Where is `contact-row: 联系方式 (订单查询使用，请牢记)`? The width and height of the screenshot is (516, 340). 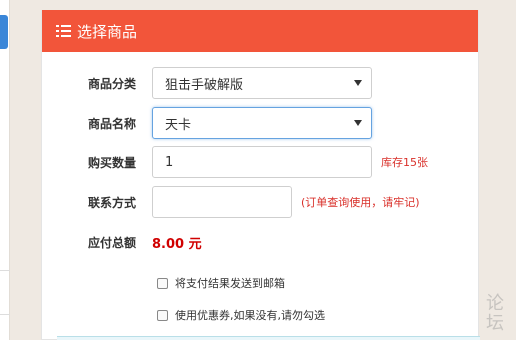 contact-row: 联系方式 (订单查询使用，请牢记) is located at coordinates (261, 202).